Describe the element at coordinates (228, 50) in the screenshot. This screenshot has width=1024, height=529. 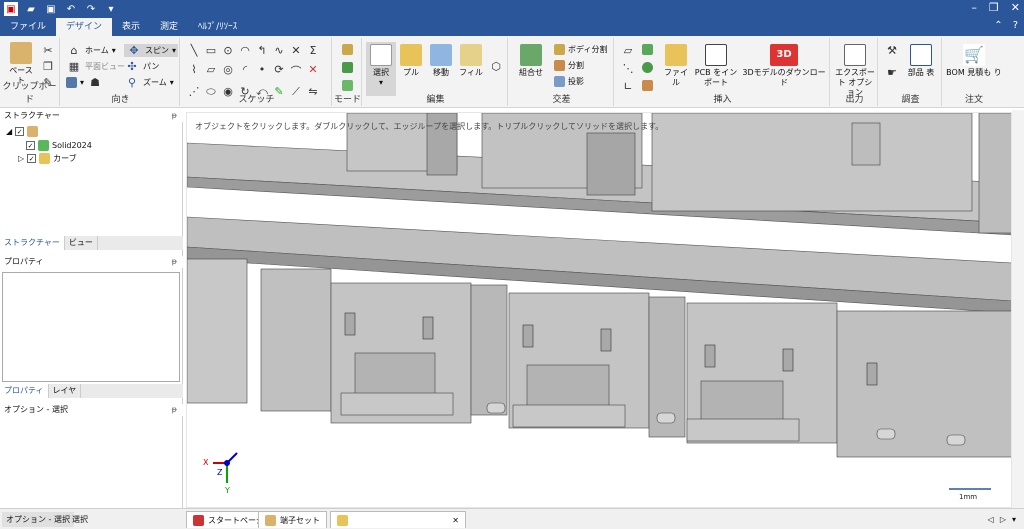
I see `circle-icon: ⊙` at that location.